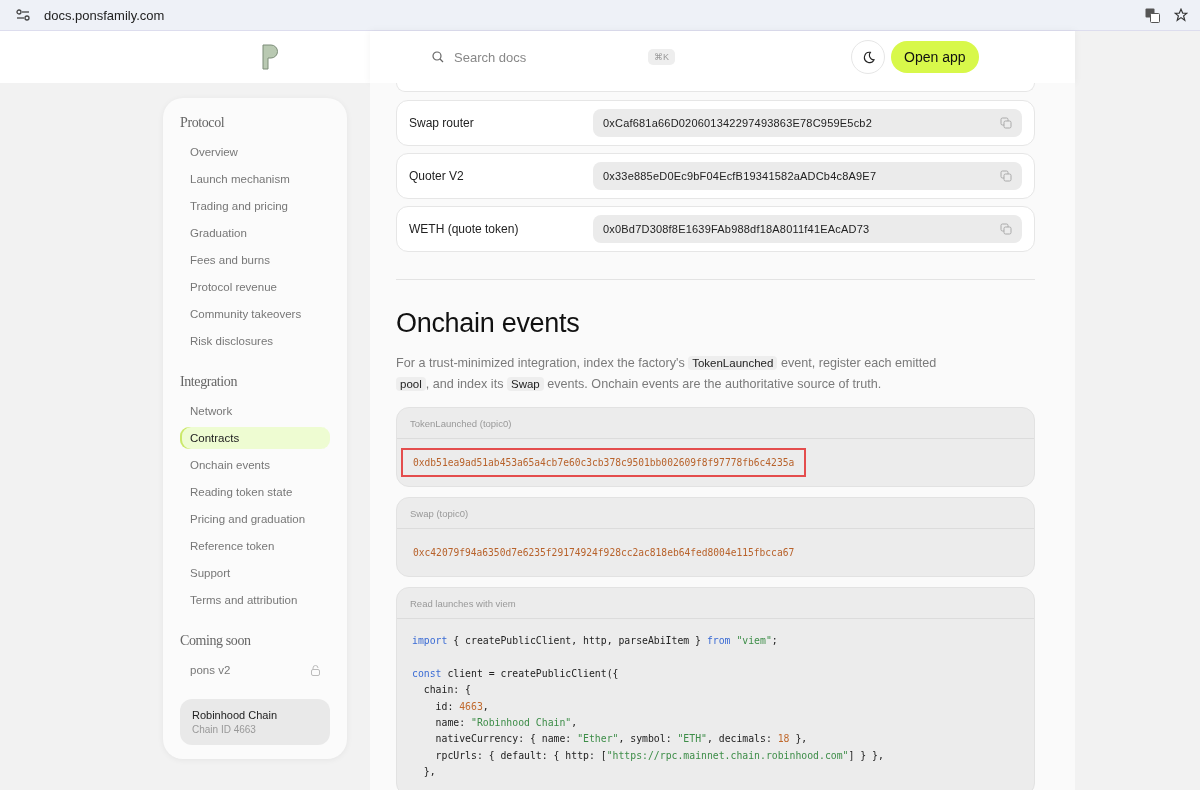 The width and height of the screenshot is (1200, 790). Describe the element at coordinates (23, 15) in the screenshot. I see `site-settings-icon` at that location.